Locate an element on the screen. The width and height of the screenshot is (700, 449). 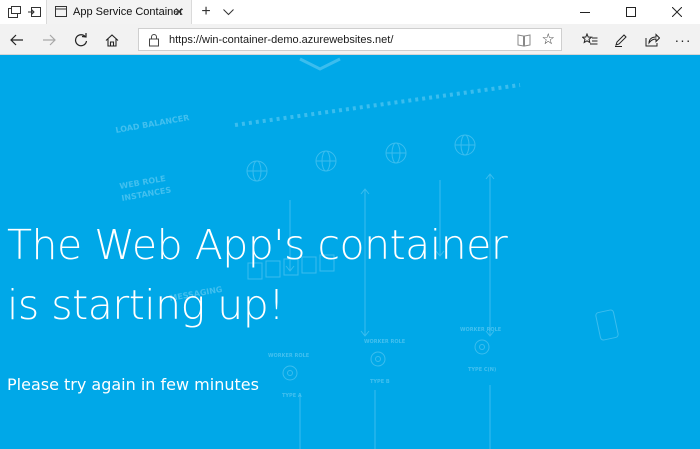
lock-icon is located at coordinates (154, 40).